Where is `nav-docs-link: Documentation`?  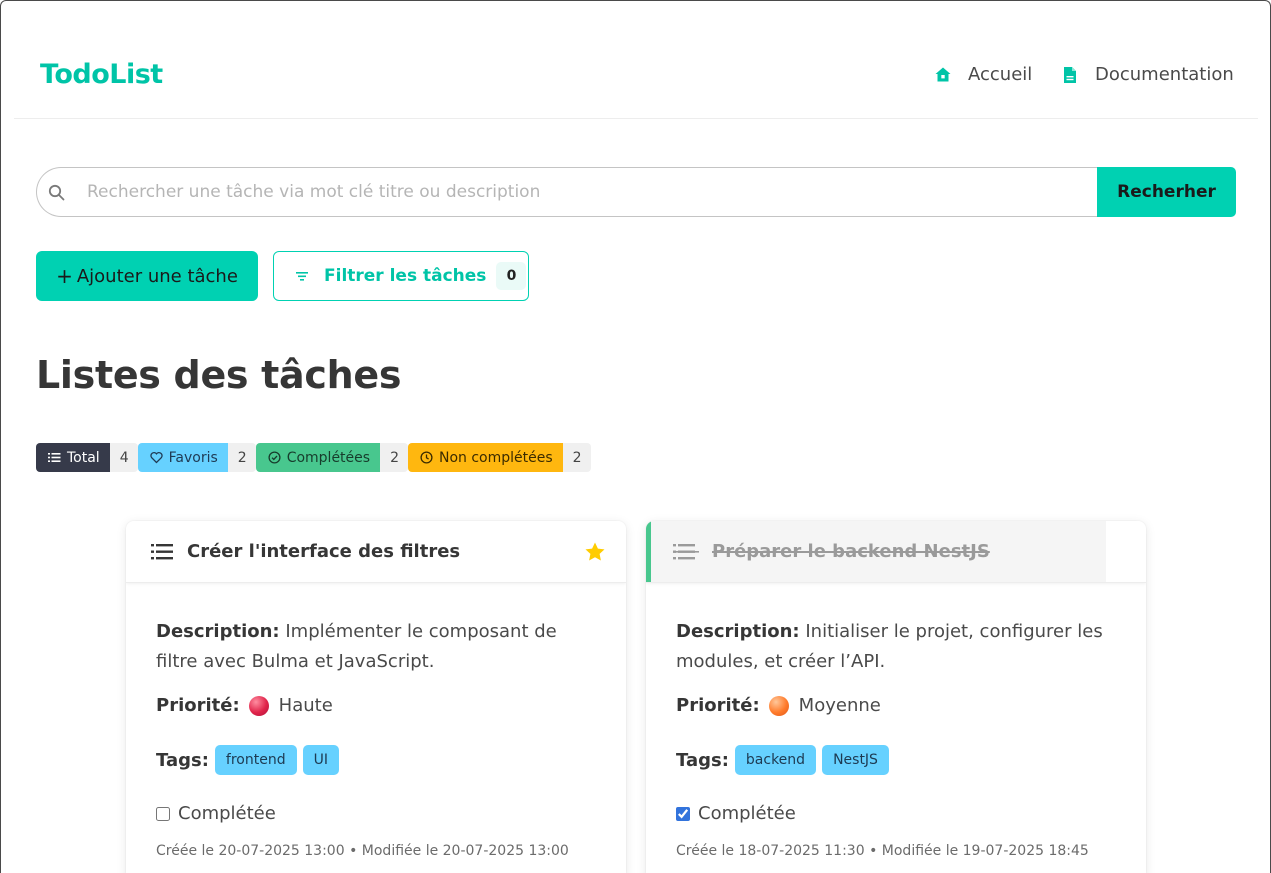 nav-docs-link: Documentation is located at coordinates (1147, 74).